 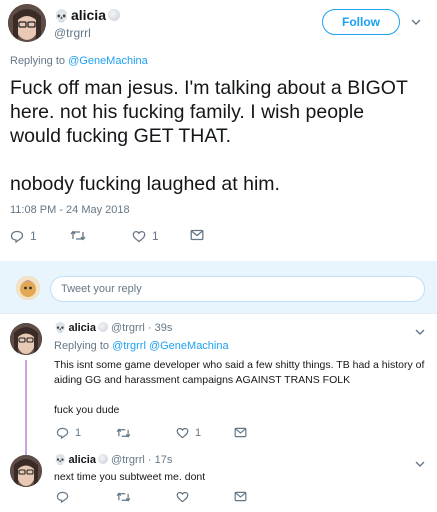 What do you see at coordinates (70, 210) in the screenshot?
I see `timestamp: 11:08 PM - 24 May 2018` at bounding box center [70, 210].